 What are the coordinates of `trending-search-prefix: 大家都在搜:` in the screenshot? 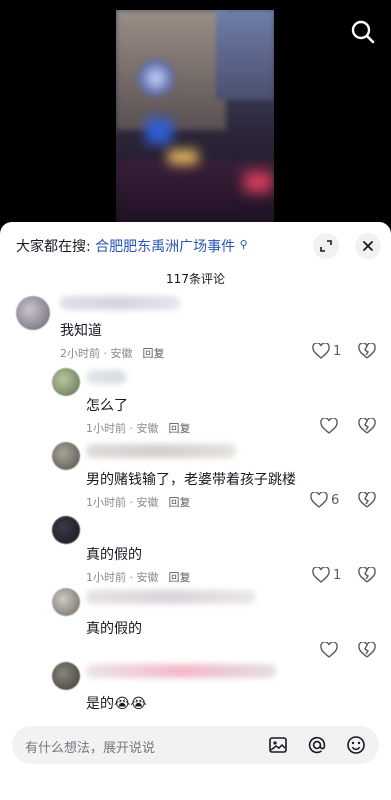 It's located at (53, 247).